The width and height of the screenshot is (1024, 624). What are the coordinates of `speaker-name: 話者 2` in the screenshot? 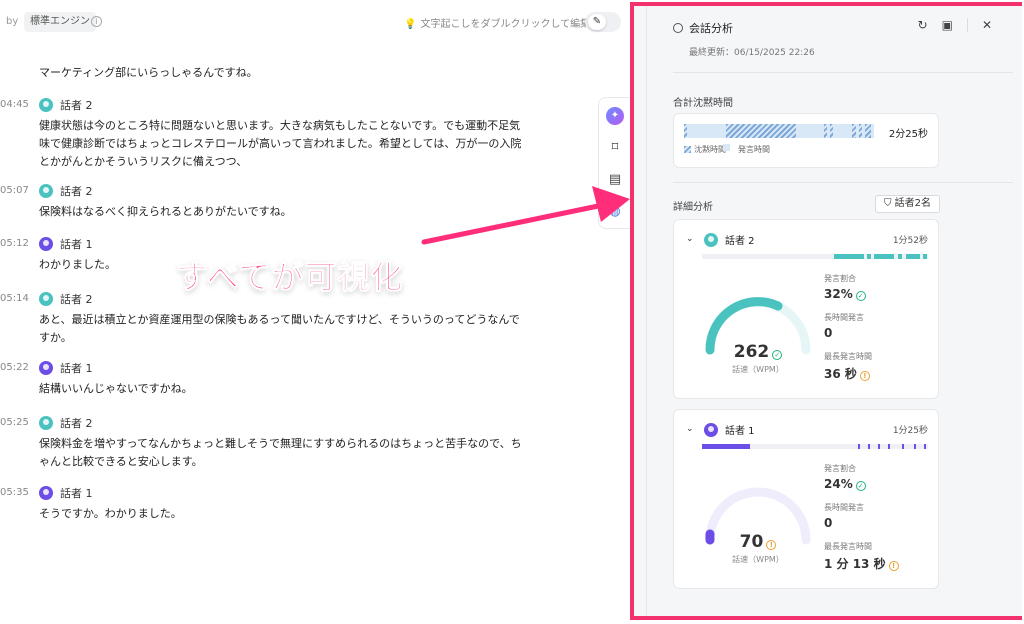 It's located at (729, 239).